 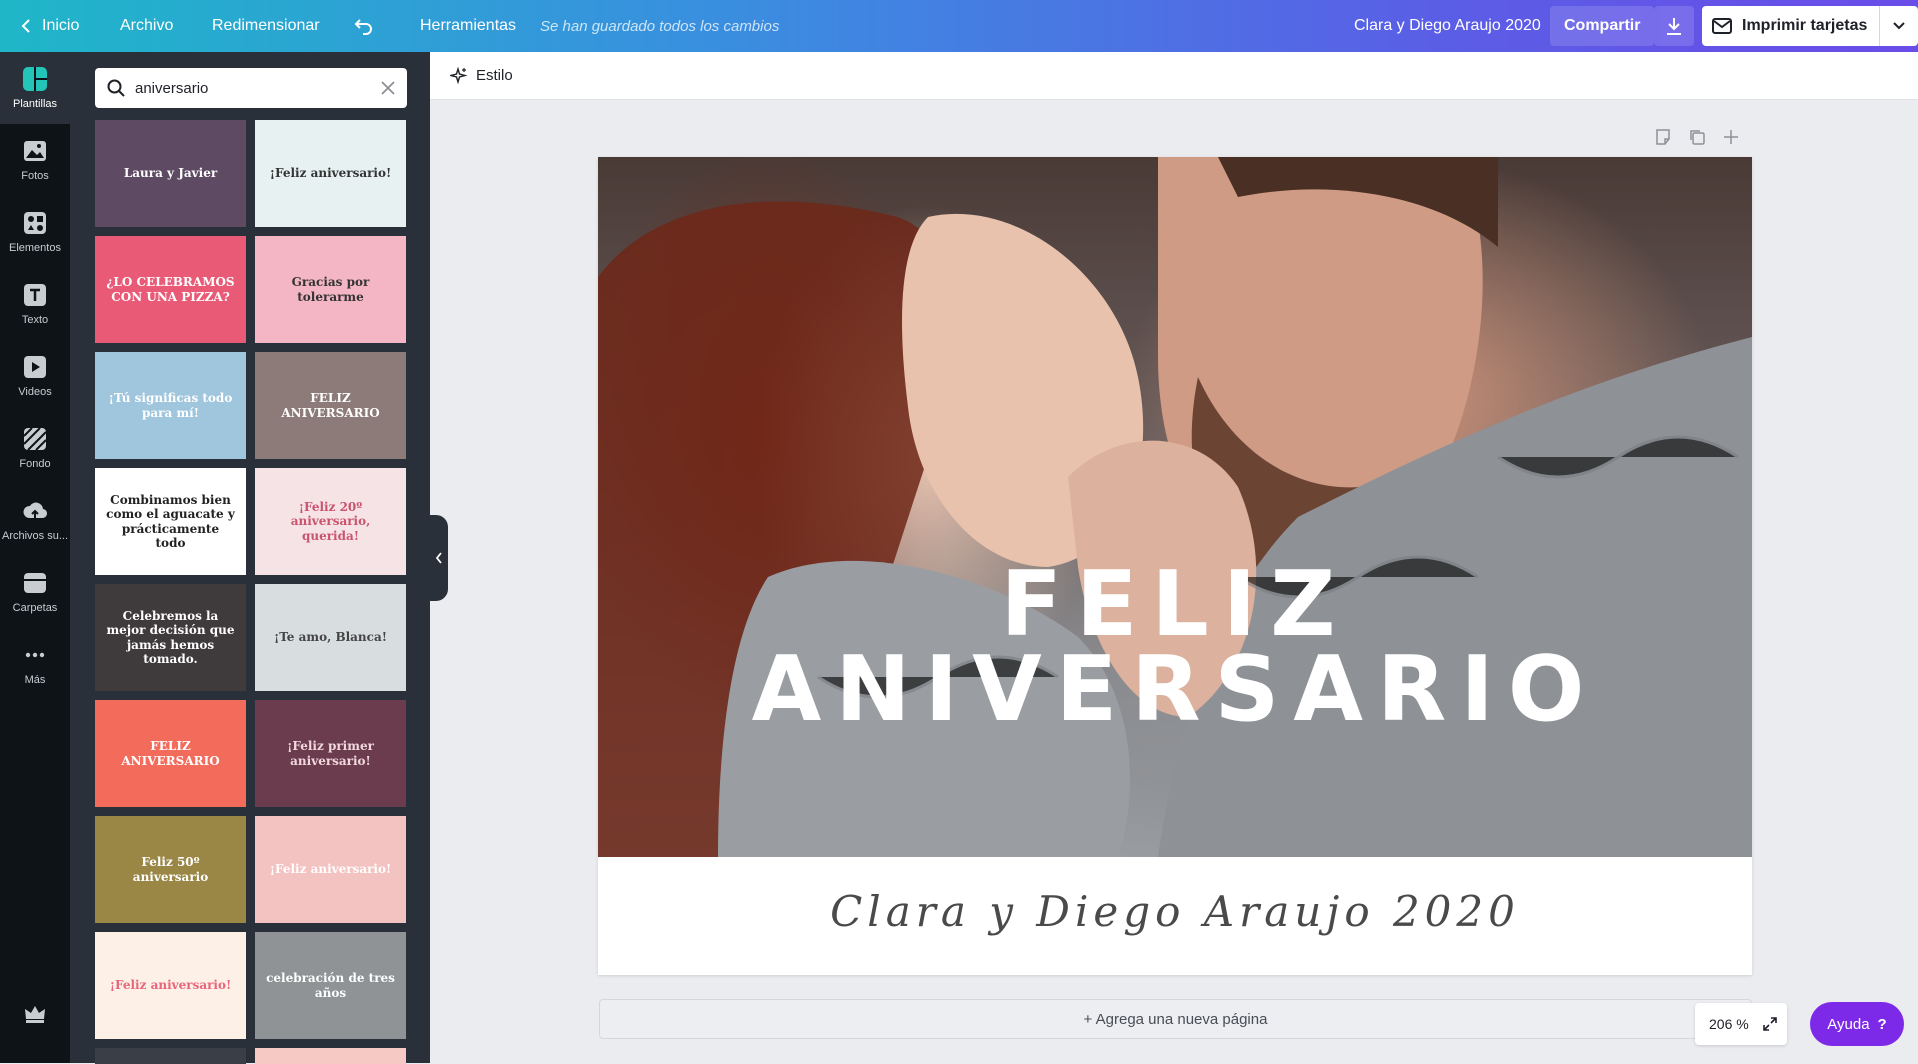 I want to click on collapse-panel-button, so click(x=439, y=558).